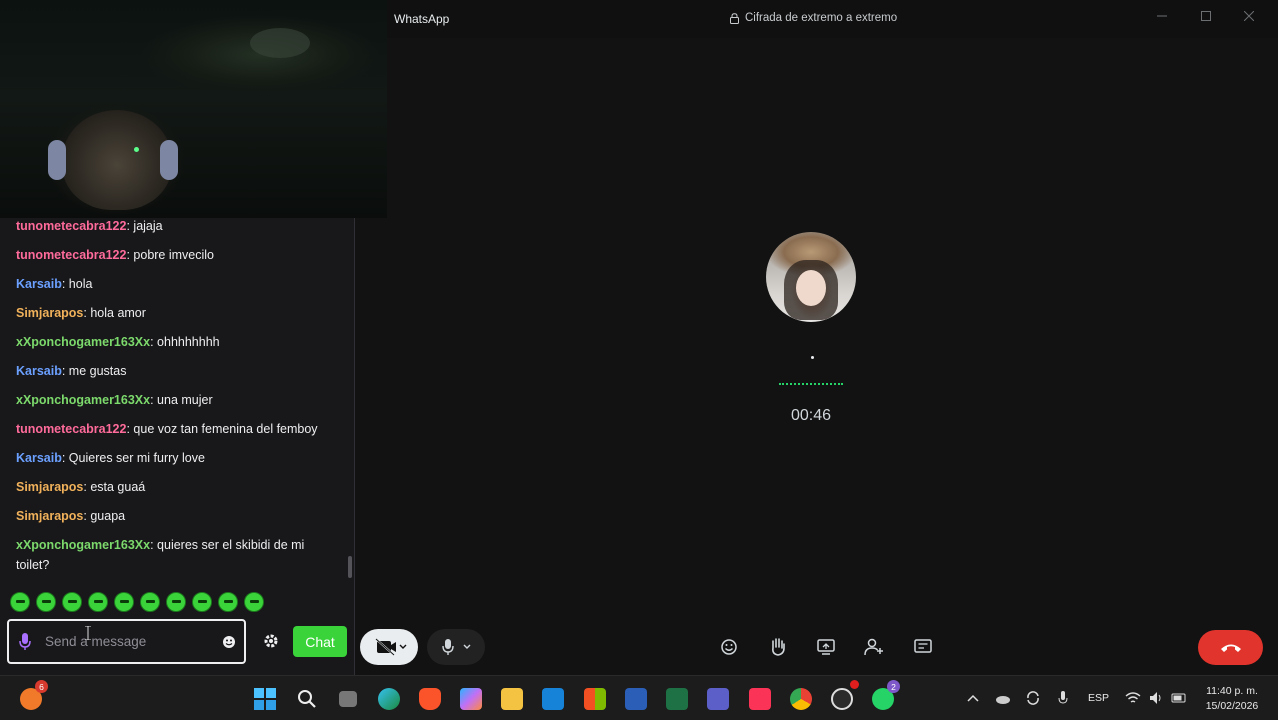  Describe the element at coordinates (923, 647) in the screenshot. I see `more-options-icon` at that location.